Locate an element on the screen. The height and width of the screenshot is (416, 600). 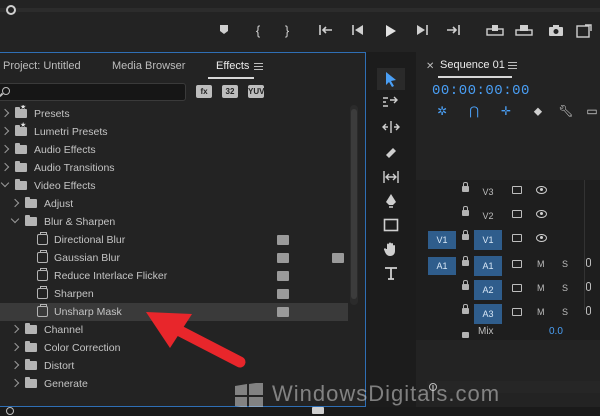
folder-item: Audio Transitions is located at coordinates (174, 168).